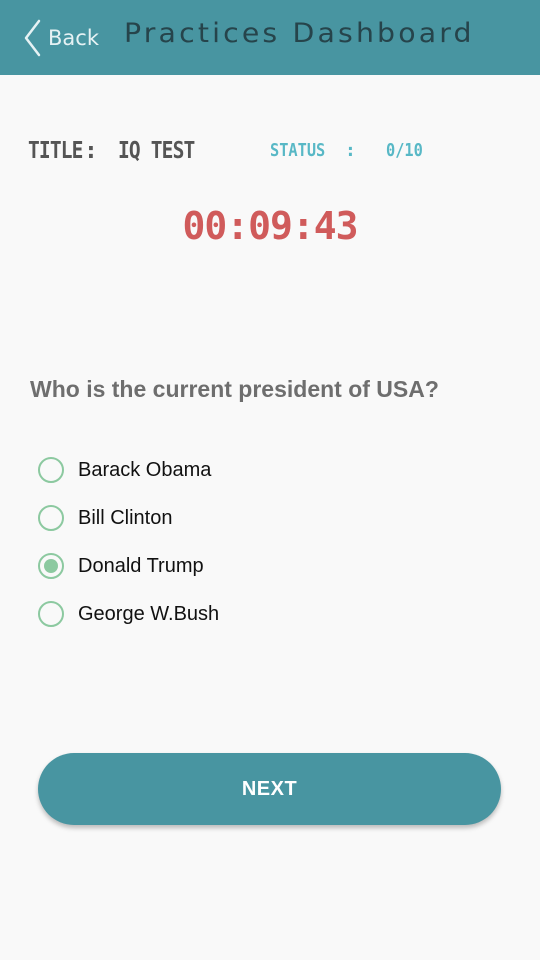 The width and height of the screenshot is (540, 960). Describe the element at coordinates (73, 38) in the screenshot. I see `back-label: Back` at that location.